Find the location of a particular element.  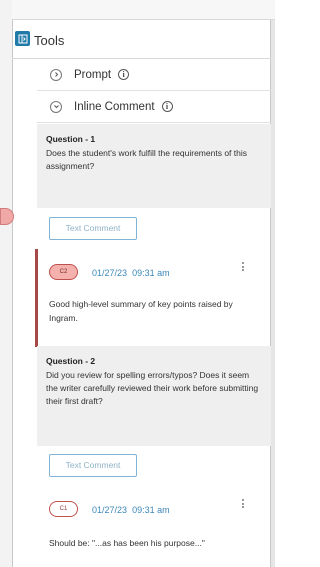

panel-shadow is located at coordinates (273, 293).